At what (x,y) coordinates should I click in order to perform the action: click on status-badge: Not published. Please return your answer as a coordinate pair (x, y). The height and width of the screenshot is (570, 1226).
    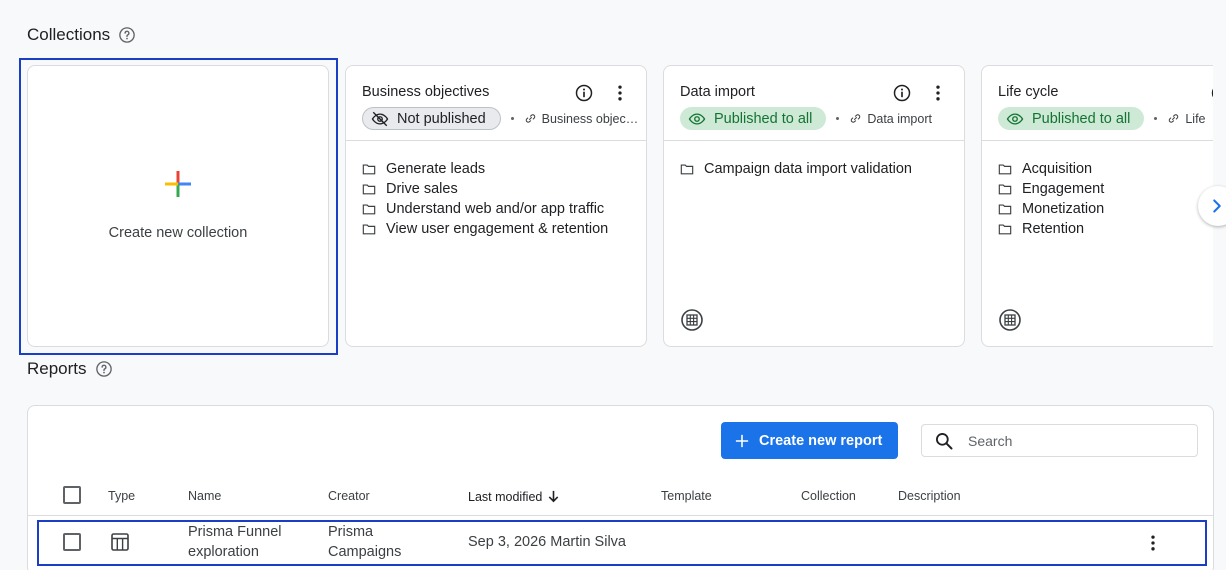
    Looking at the image, I should click on (431, 118).